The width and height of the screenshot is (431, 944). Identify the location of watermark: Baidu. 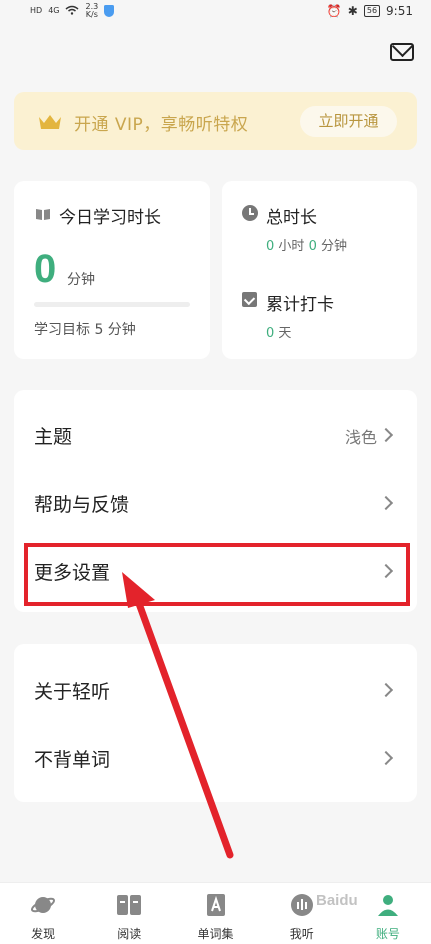
(337, 900).